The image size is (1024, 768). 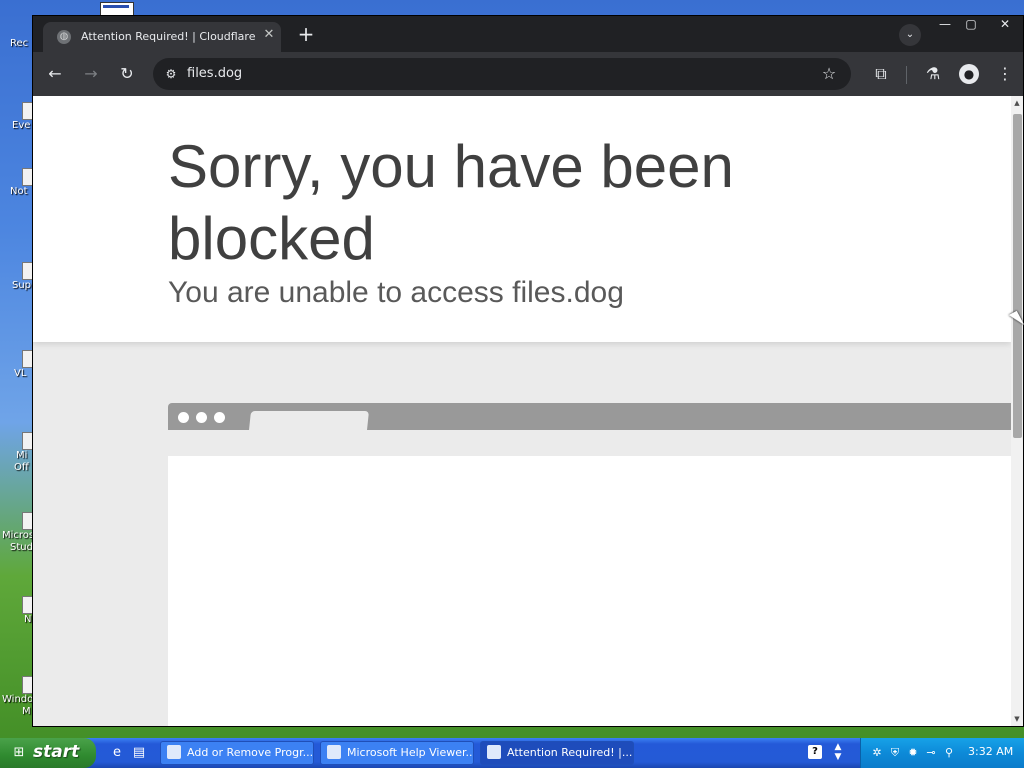 I want to click on desktop-icon-label: Micros, so click(x=18, y=535).